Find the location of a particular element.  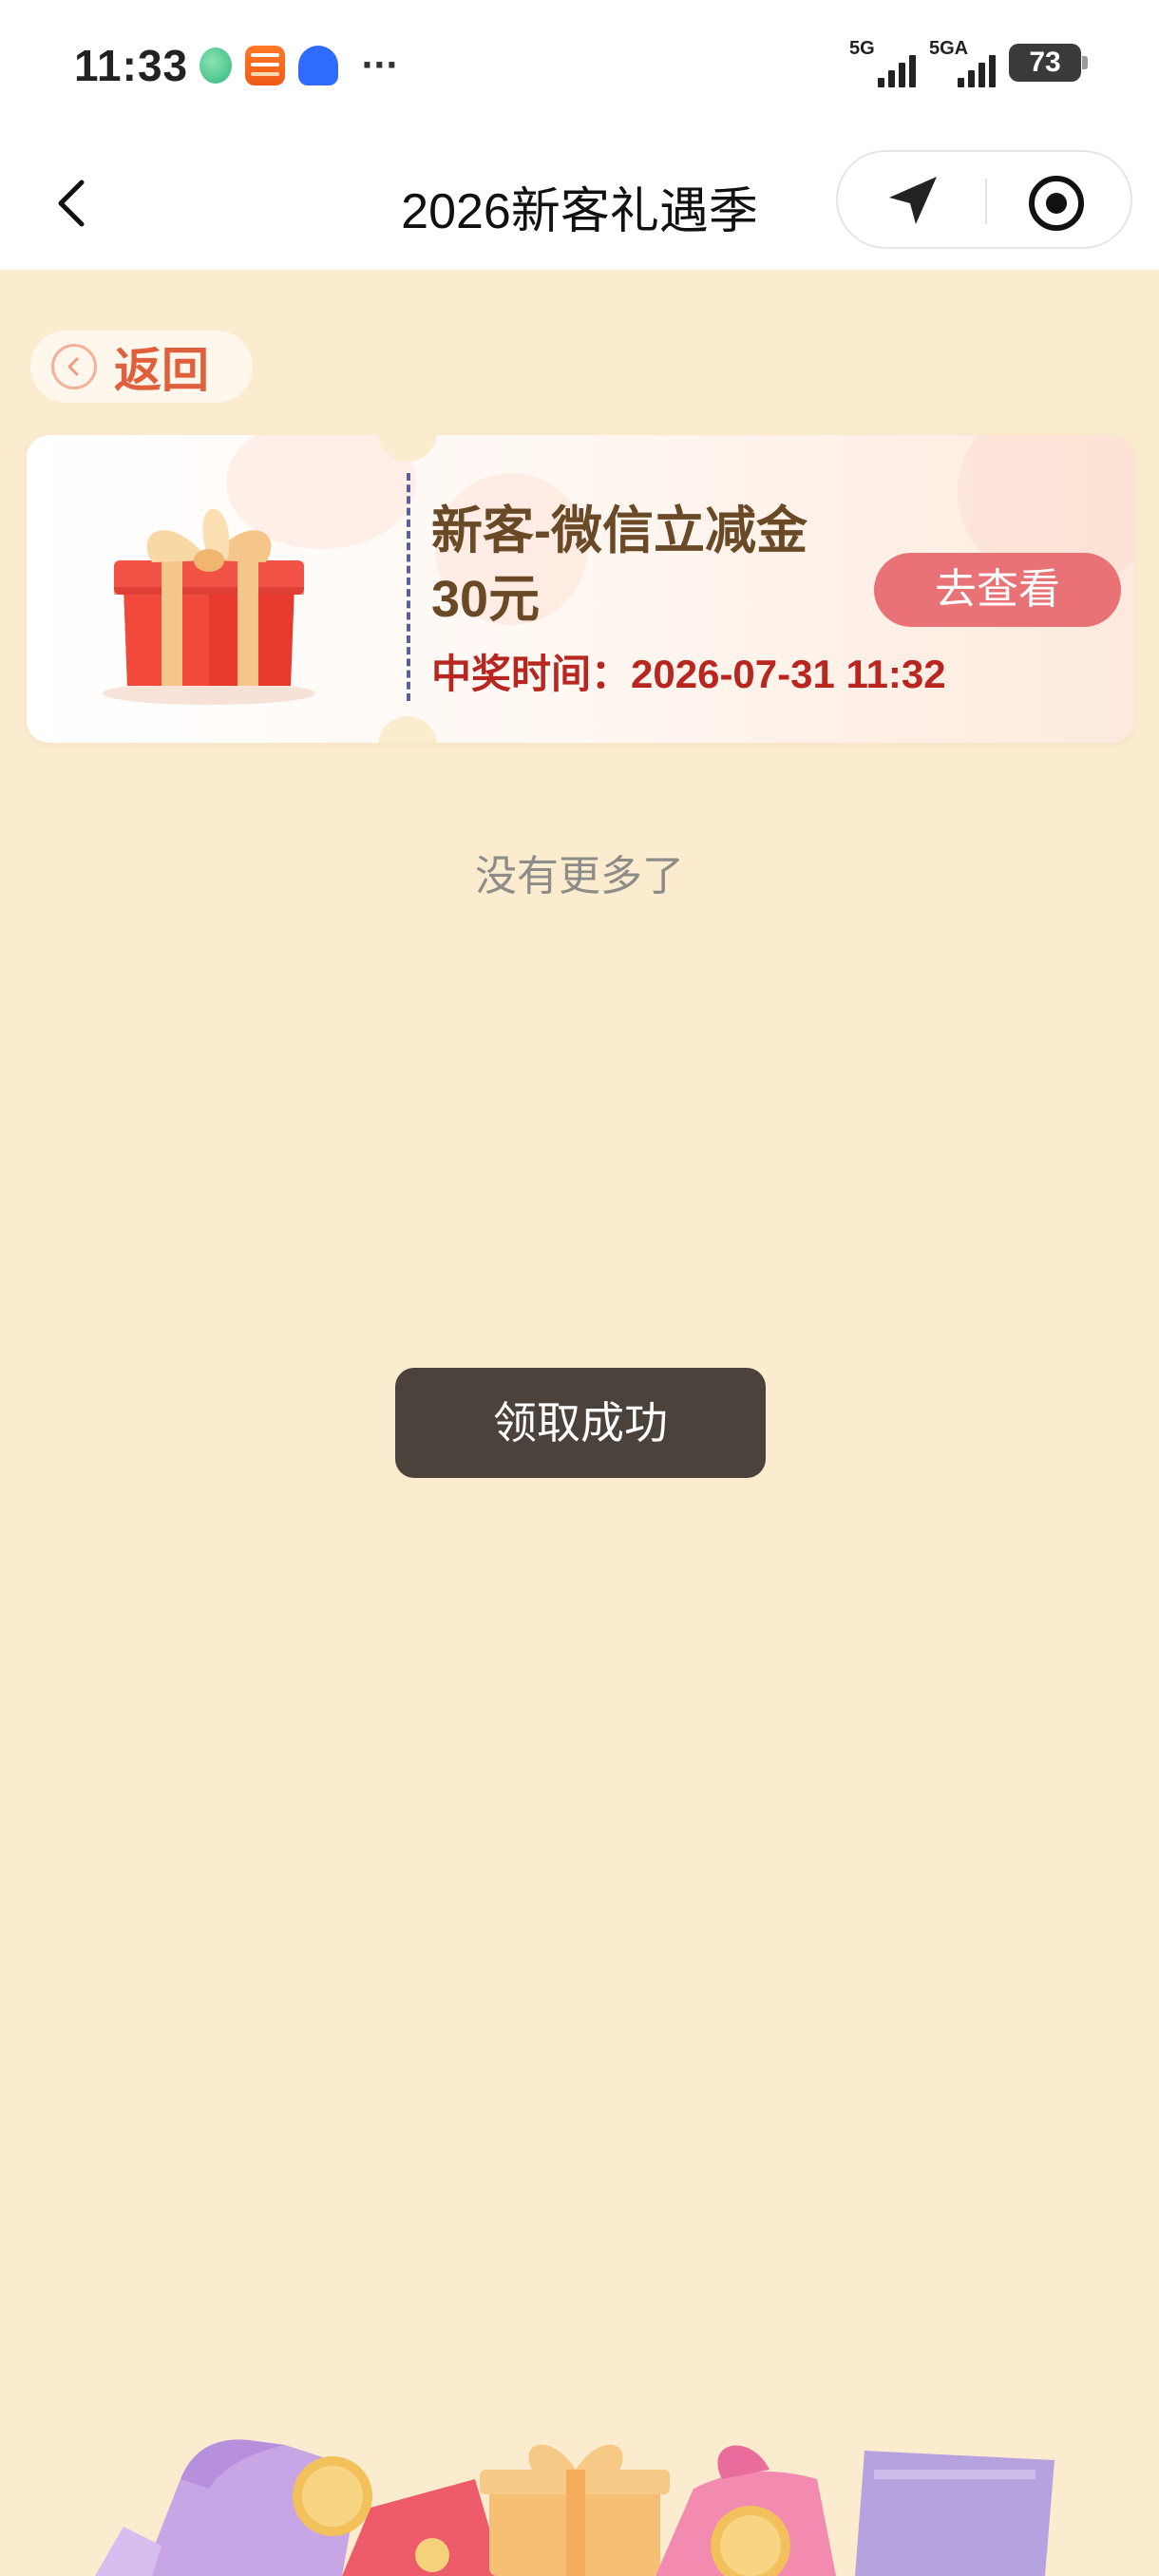

back-button: 返回 is located at coordinates (141, 367).